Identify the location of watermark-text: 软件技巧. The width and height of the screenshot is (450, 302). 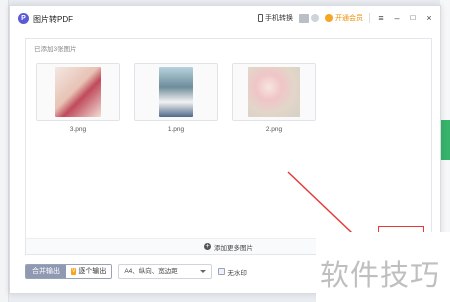
(380, 275).